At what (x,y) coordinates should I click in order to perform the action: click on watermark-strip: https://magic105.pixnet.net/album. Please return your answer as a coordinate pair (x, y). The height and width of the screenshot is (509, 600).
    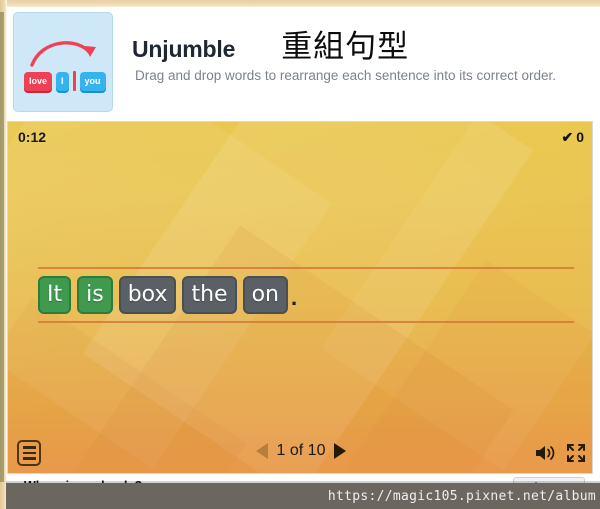
    Looking at the image, I should click on (303, 496).